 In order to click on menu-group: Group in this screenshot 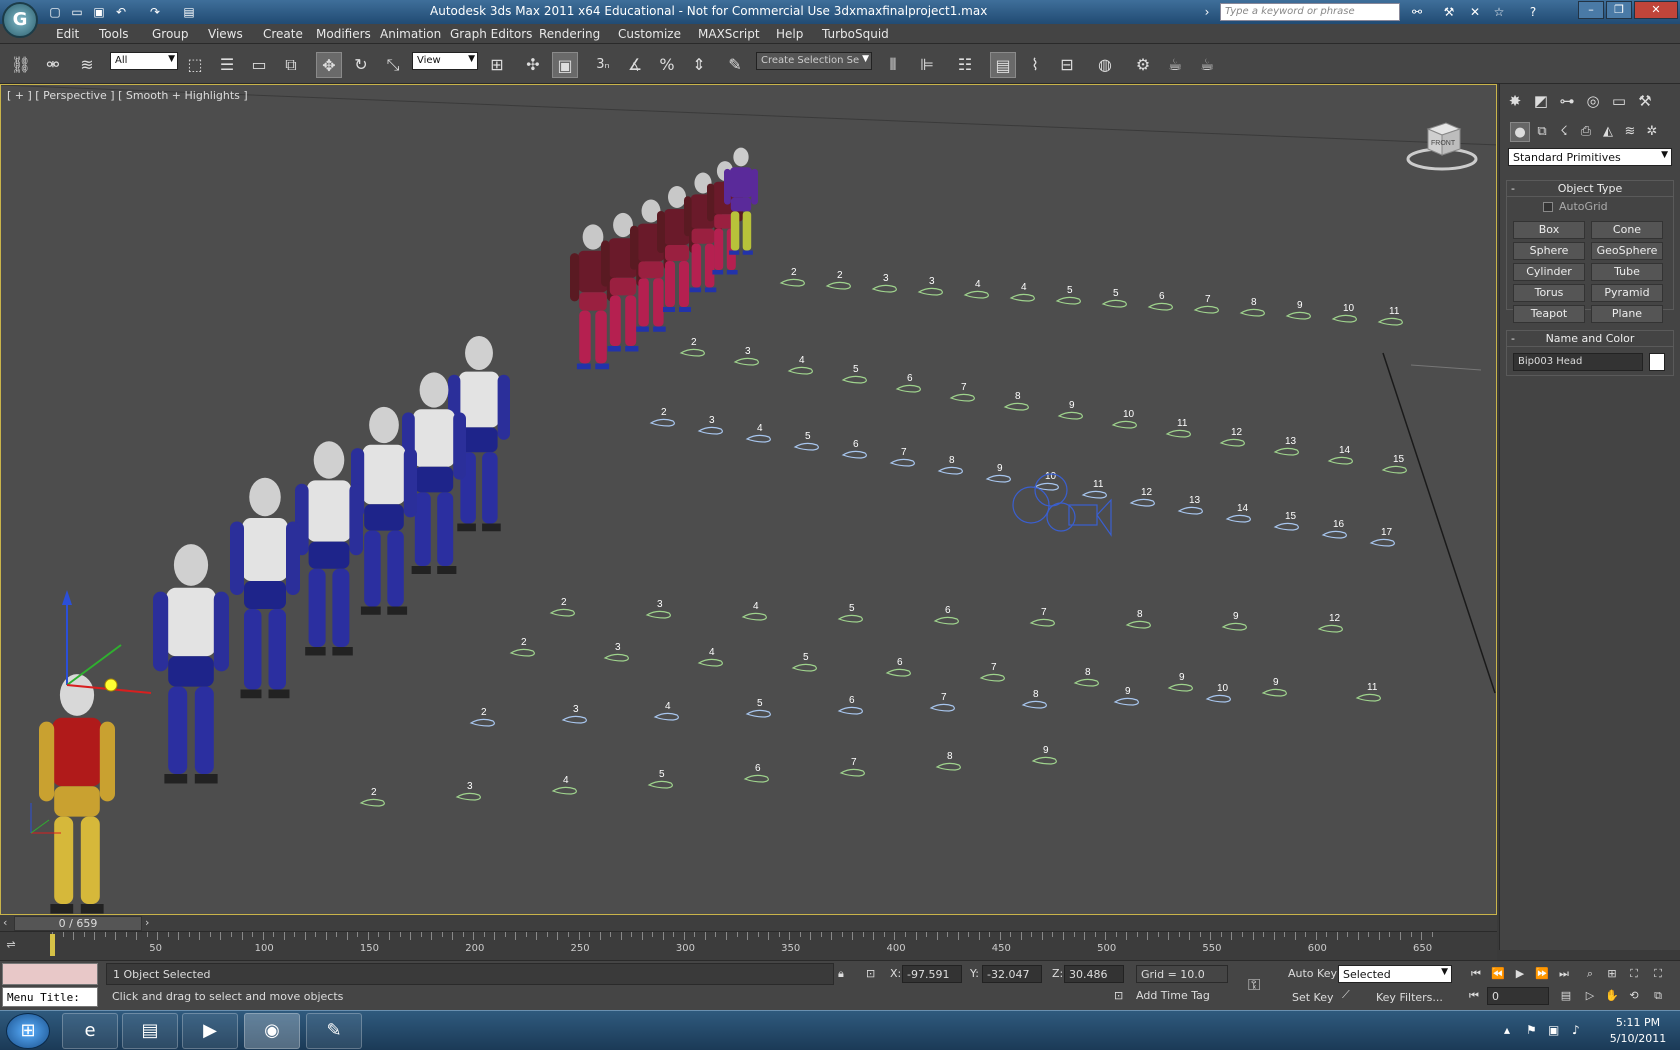, I will do `click(170, 34)`.